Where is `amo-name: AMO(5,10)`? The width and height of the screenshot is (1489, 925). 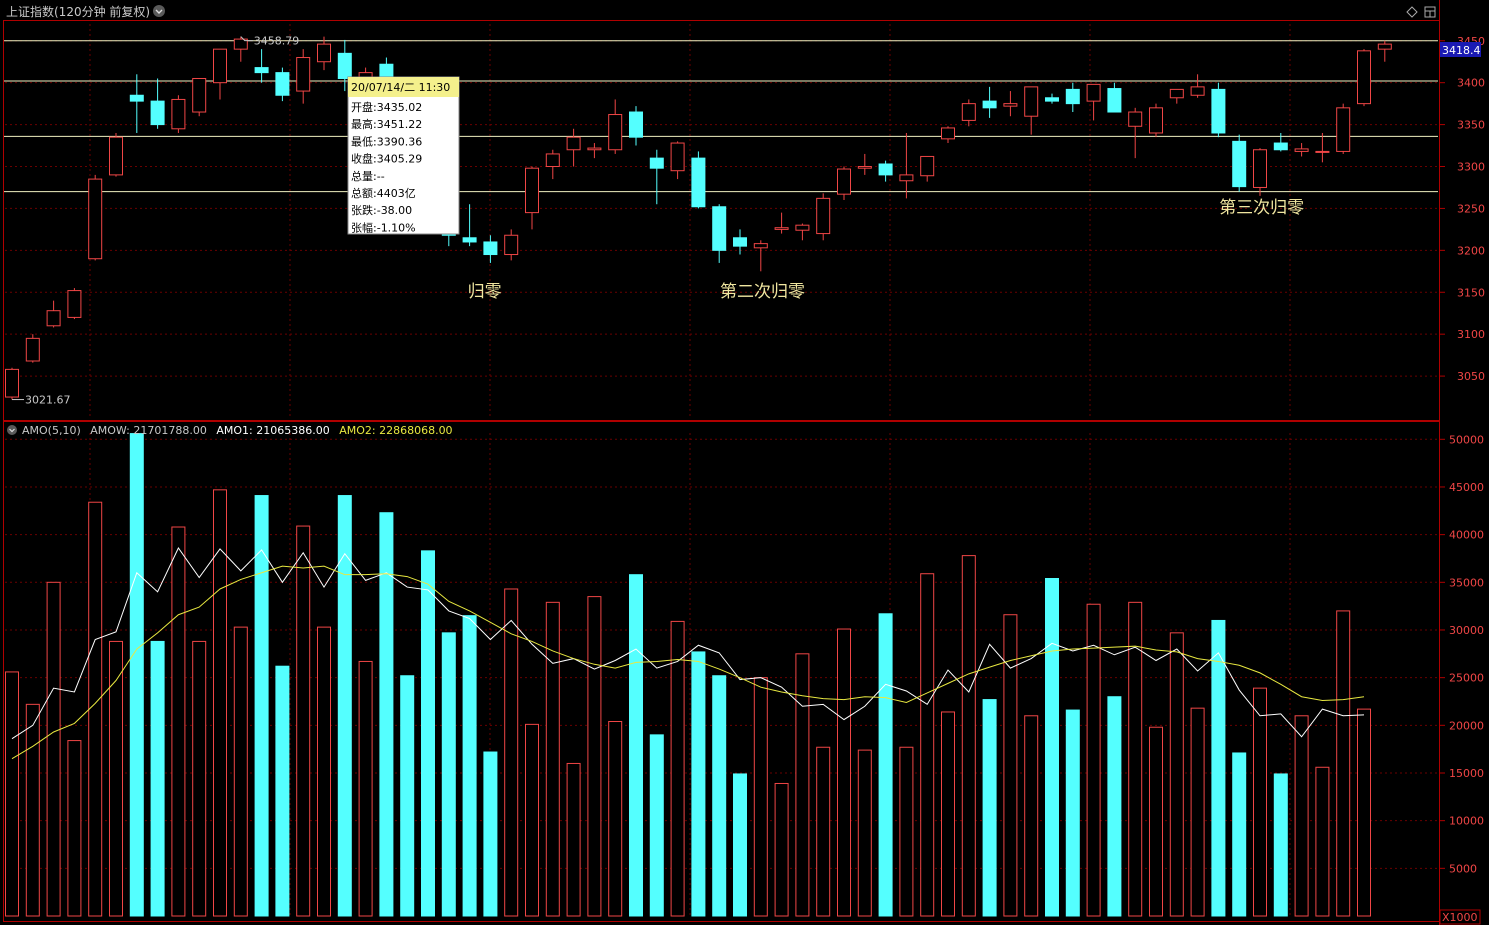
amo-name: AMO(5,10) is located at coordinates (51, 430).